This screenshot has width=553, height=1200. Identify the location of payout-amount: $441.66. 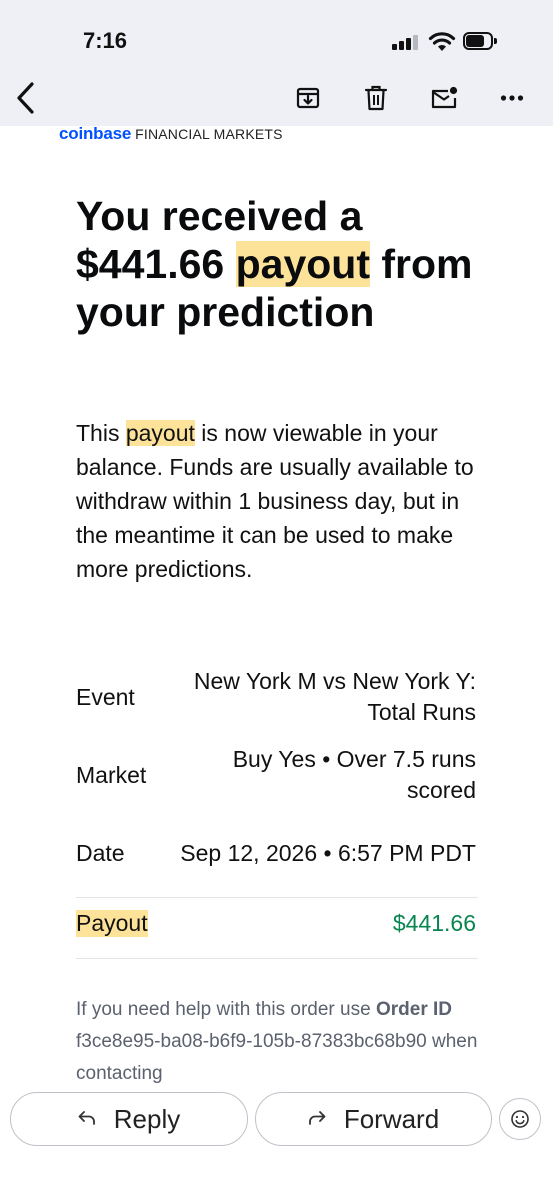
(434, 922).